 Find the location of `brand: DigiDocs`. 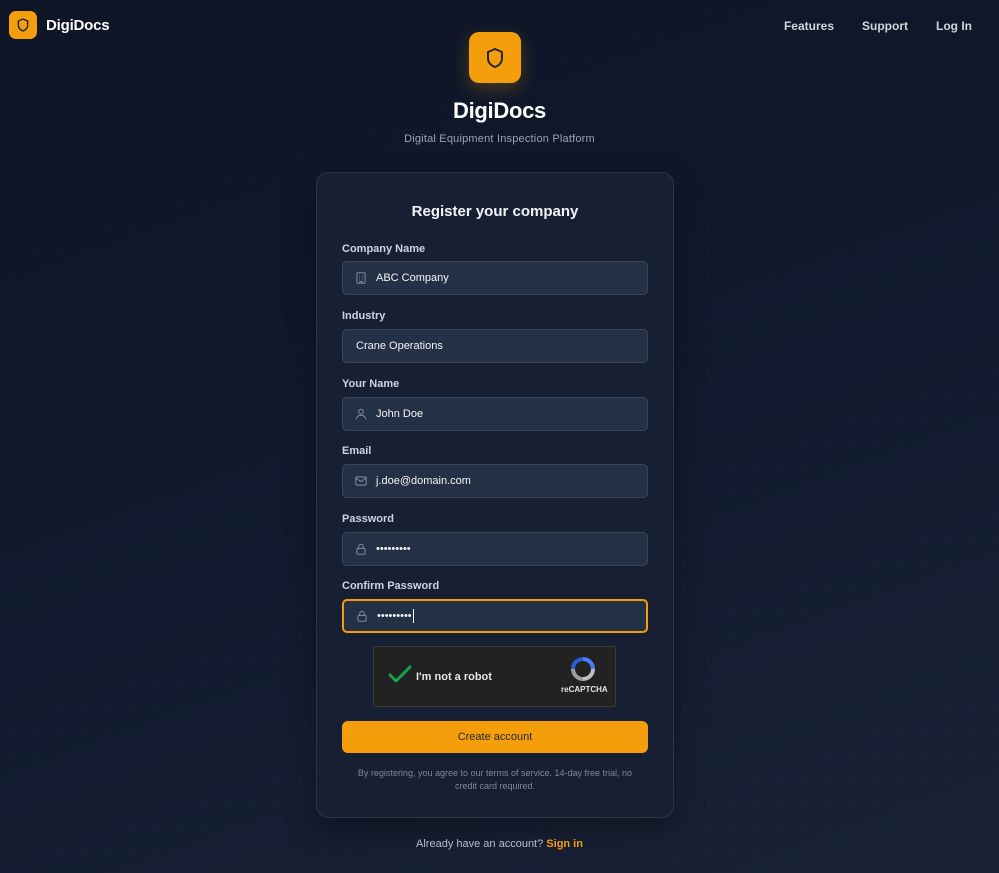

brand: DigiDocs is located at coordinates (59, 25).